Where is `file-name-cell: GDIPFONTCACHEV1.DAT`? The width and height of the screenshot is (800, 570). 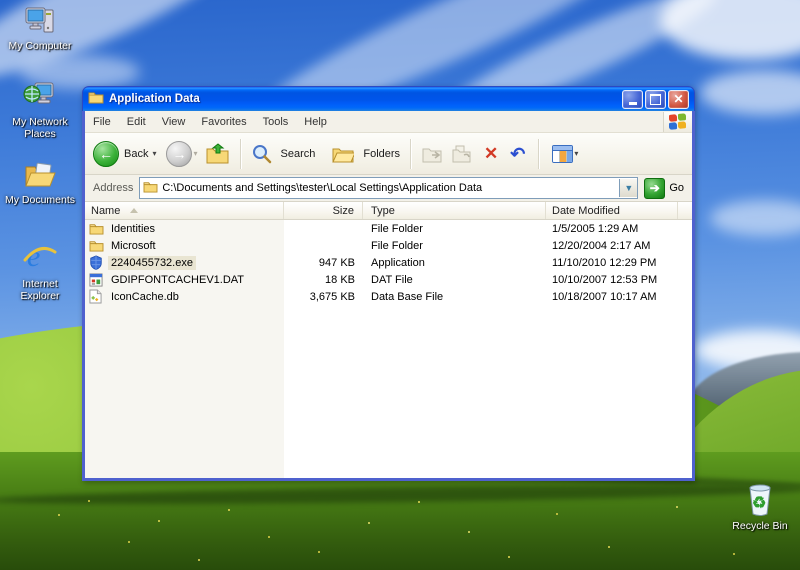 file-name-cell: GDIPFONTCACHEV1.DAT is located at coordinates (184, 279).